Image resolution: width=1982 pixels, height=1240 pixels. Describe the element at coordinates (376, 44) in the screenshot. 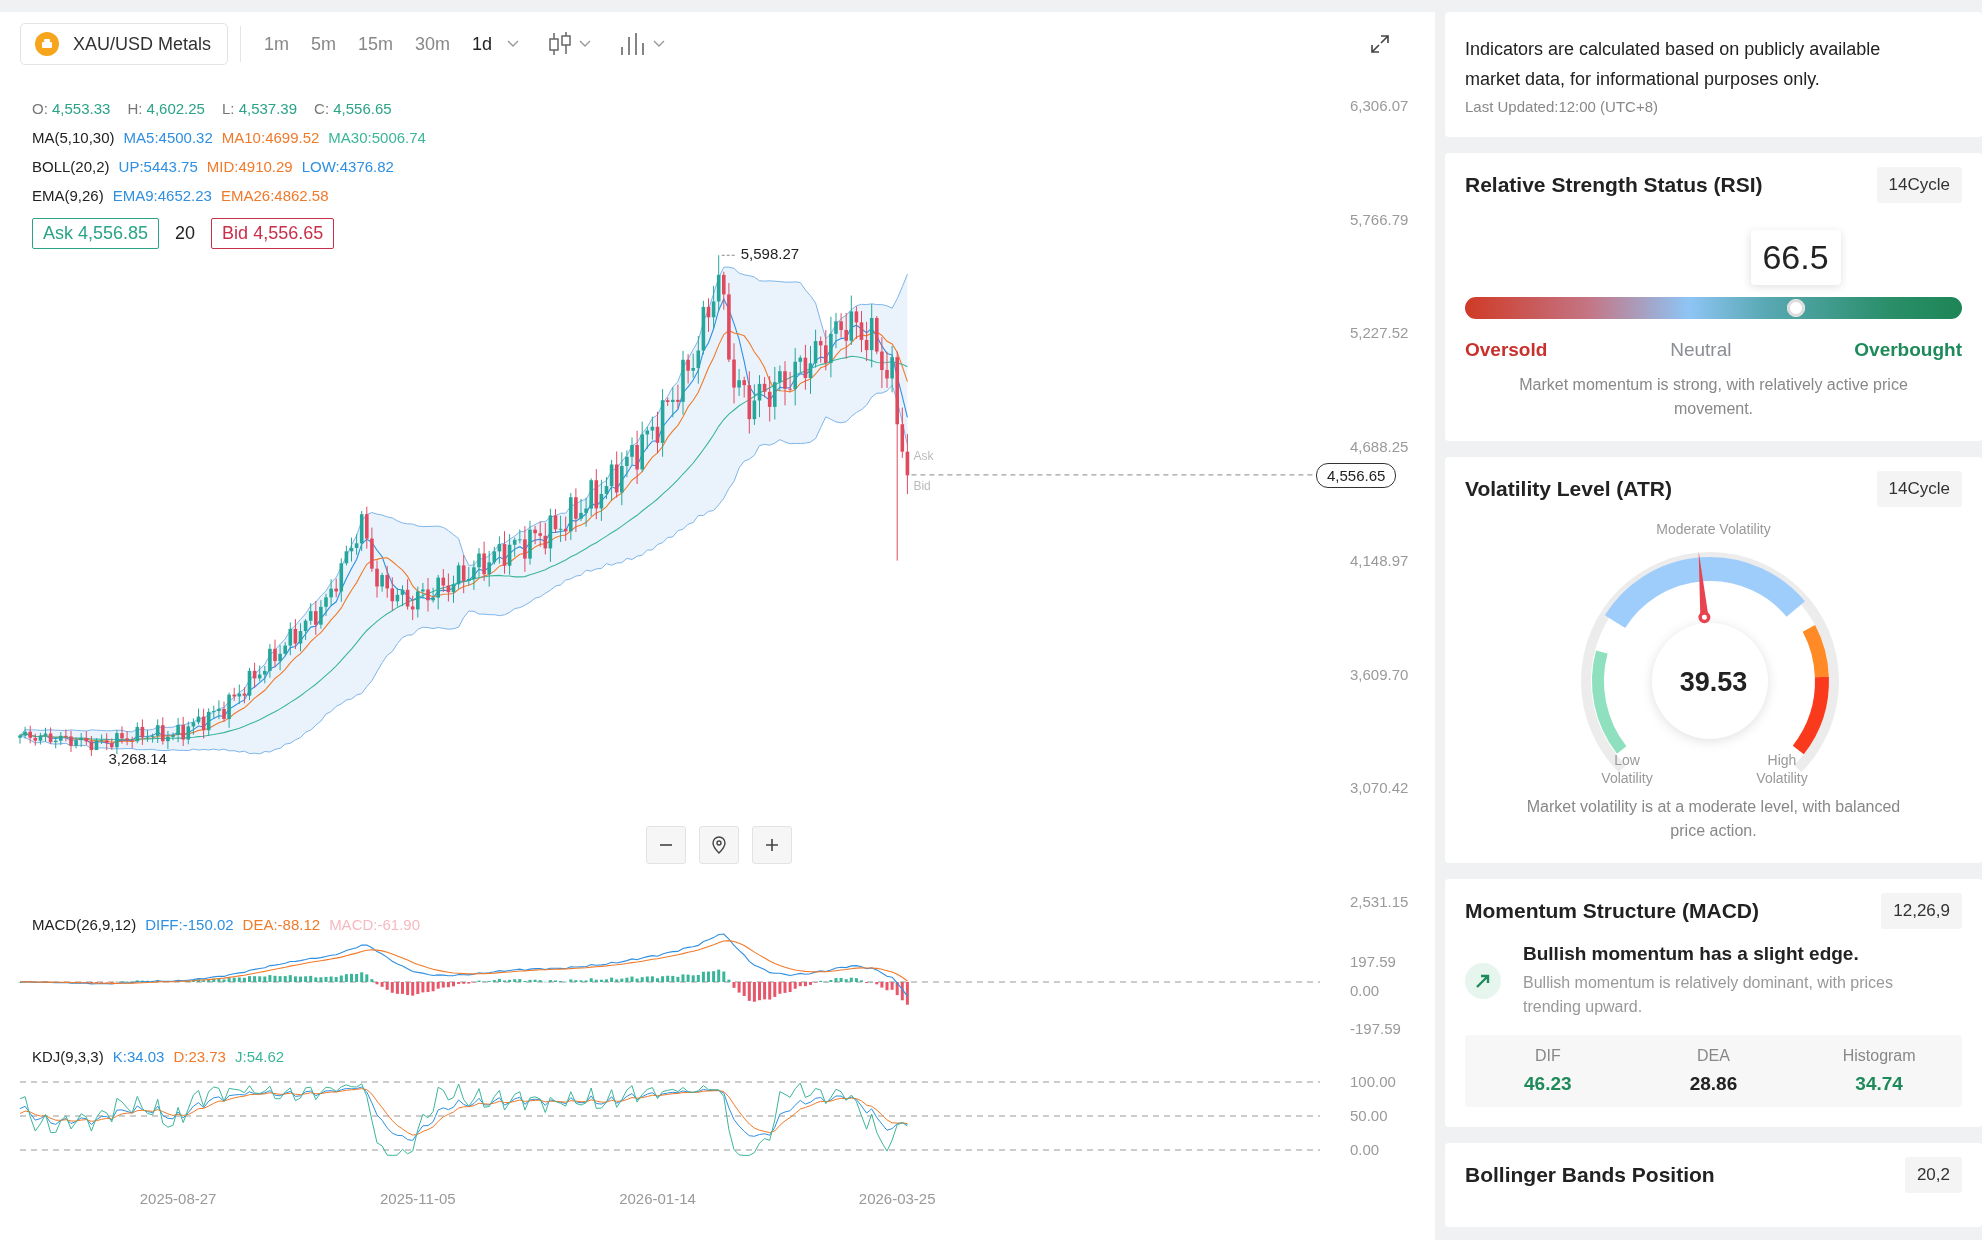

I see `interval-tab: 15m` at that location.